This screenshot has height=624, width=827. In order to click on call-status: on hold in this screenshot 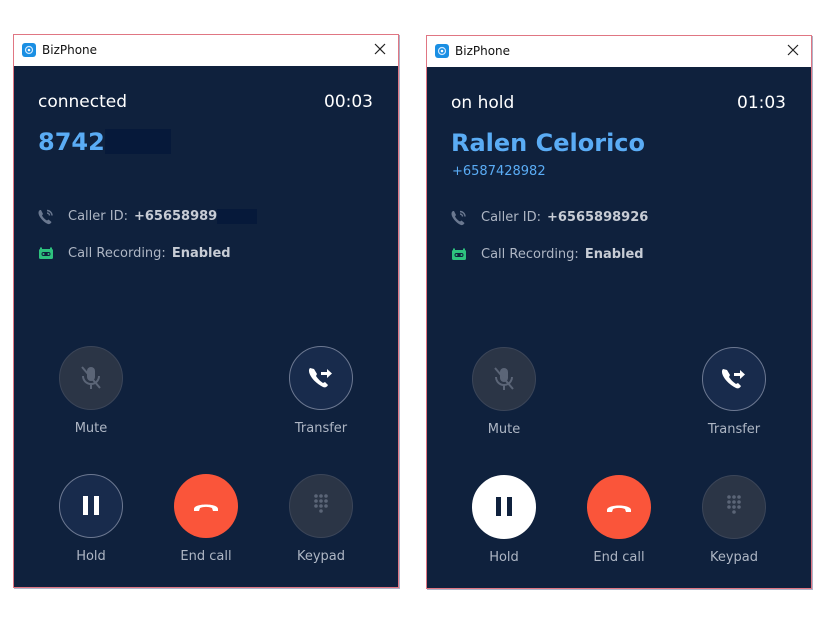, I will do `click(483, 103)`.